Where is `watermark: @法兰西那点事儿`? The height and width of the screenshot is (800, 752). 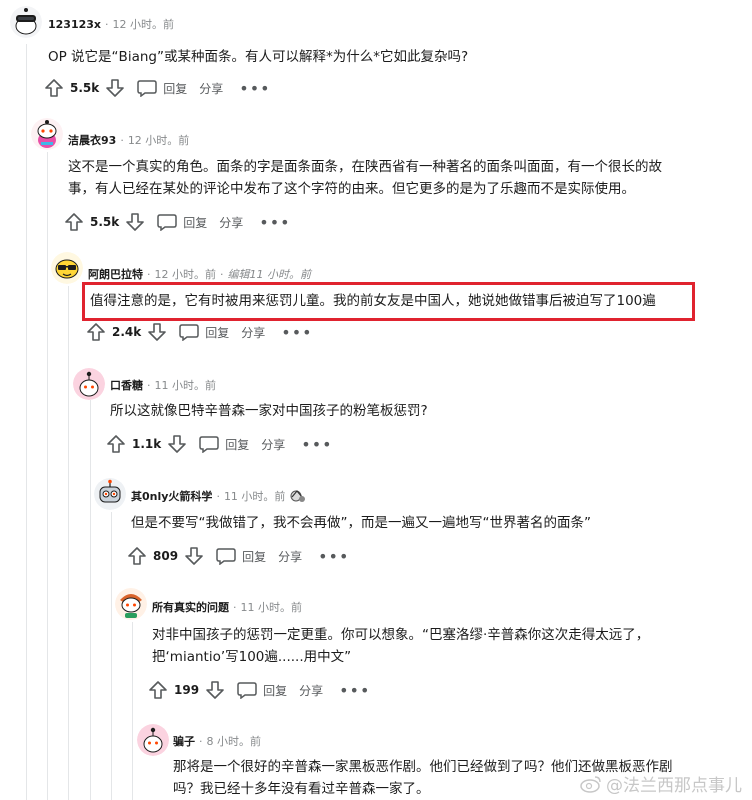 watermark: @法兰西那点事儿 is located at coordinates (661, 783).